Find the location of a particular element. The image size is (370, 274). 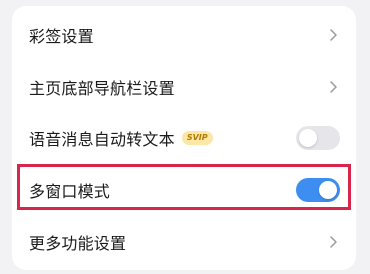

color-tag-settings-label: 彩签设置 is located at coordinates (61, 36).